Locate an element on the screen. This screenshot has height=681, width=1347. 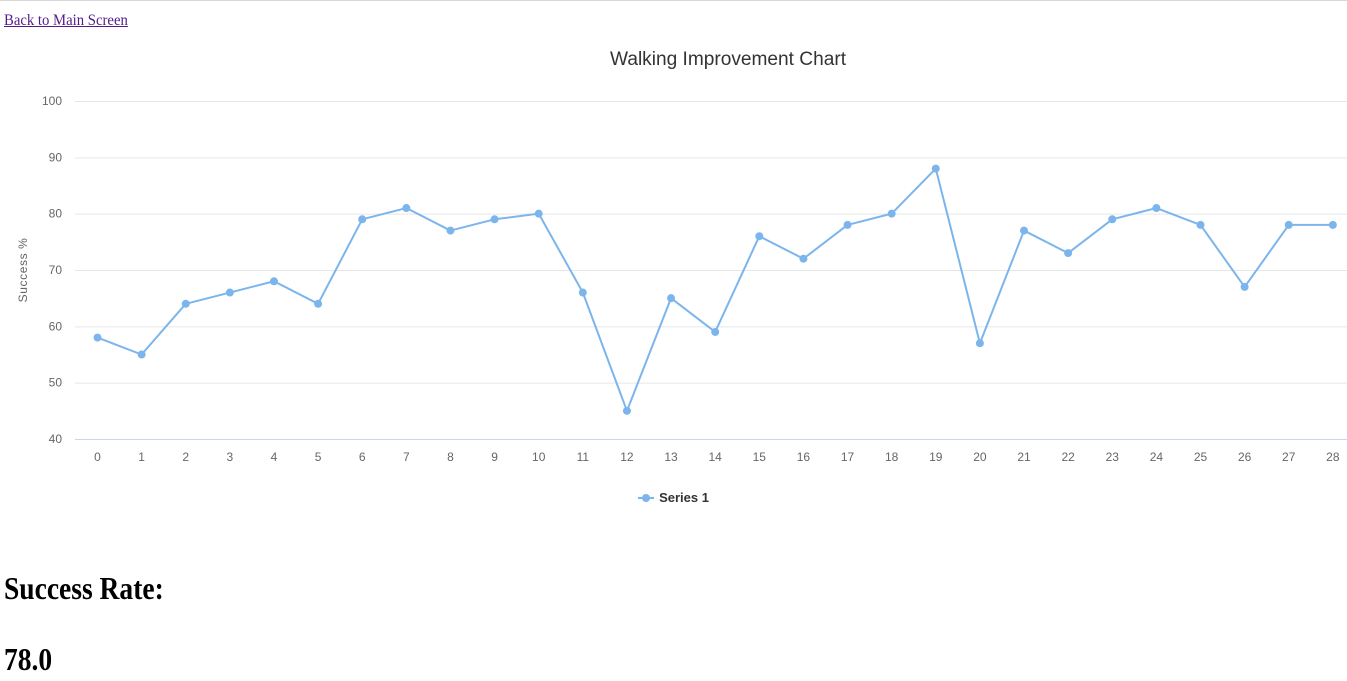
x-tick-label: 11 is located at coordinates (583, 457).